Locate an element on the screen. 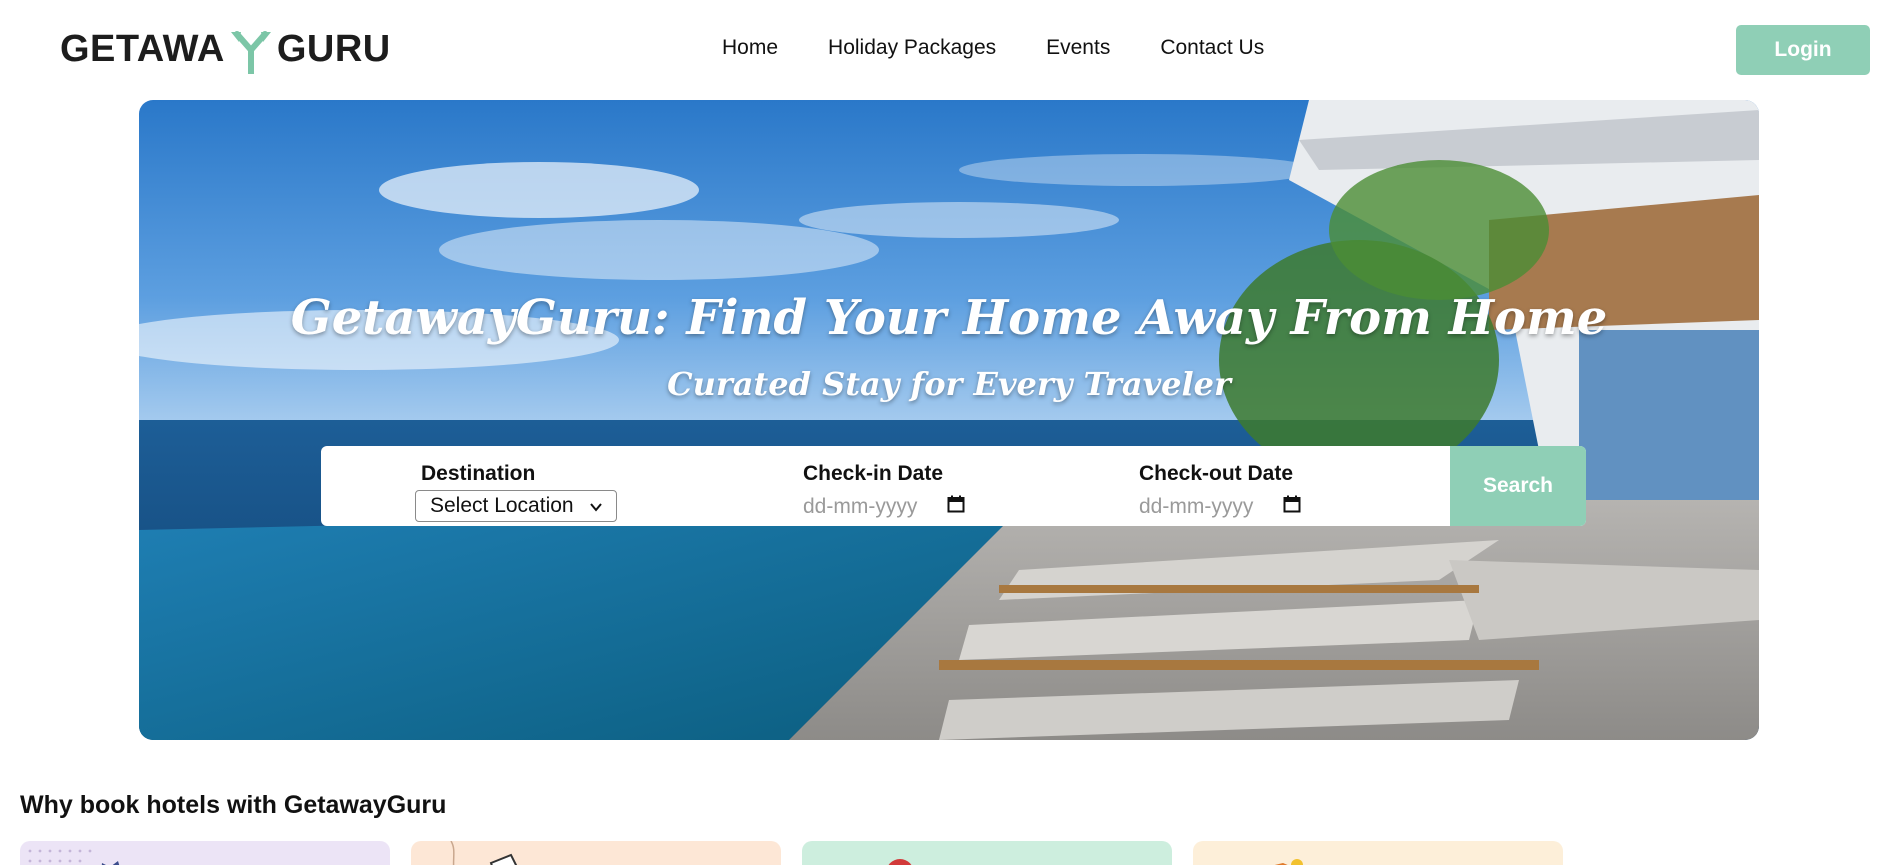 The width and height of the screenshot is (1898, 865). nav-contact-us: Contact Us is located at coordinates (1212, 48).